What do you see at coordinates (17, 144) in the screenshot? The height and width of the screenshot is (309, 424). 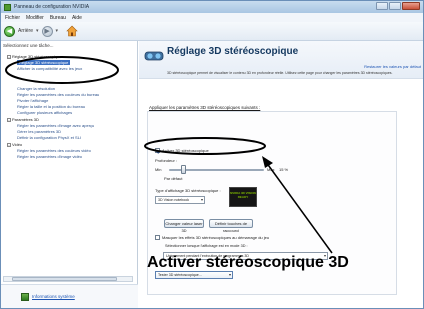 I see `tree-category-label: Vidéo` at bounding box center [17, 144].